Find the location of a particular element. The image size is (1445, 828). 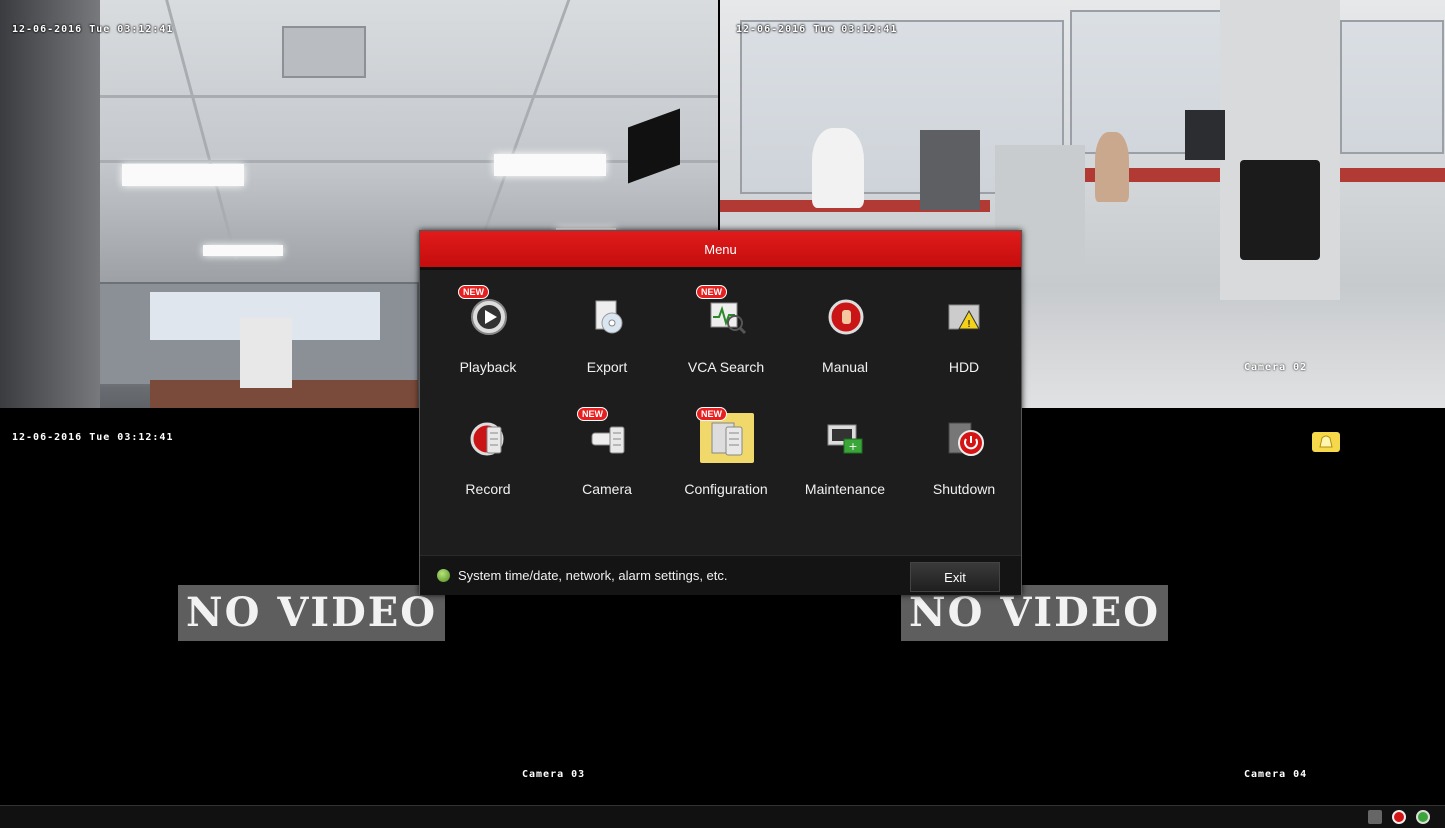

computer-monitor is located at coordinates (1205, 135).